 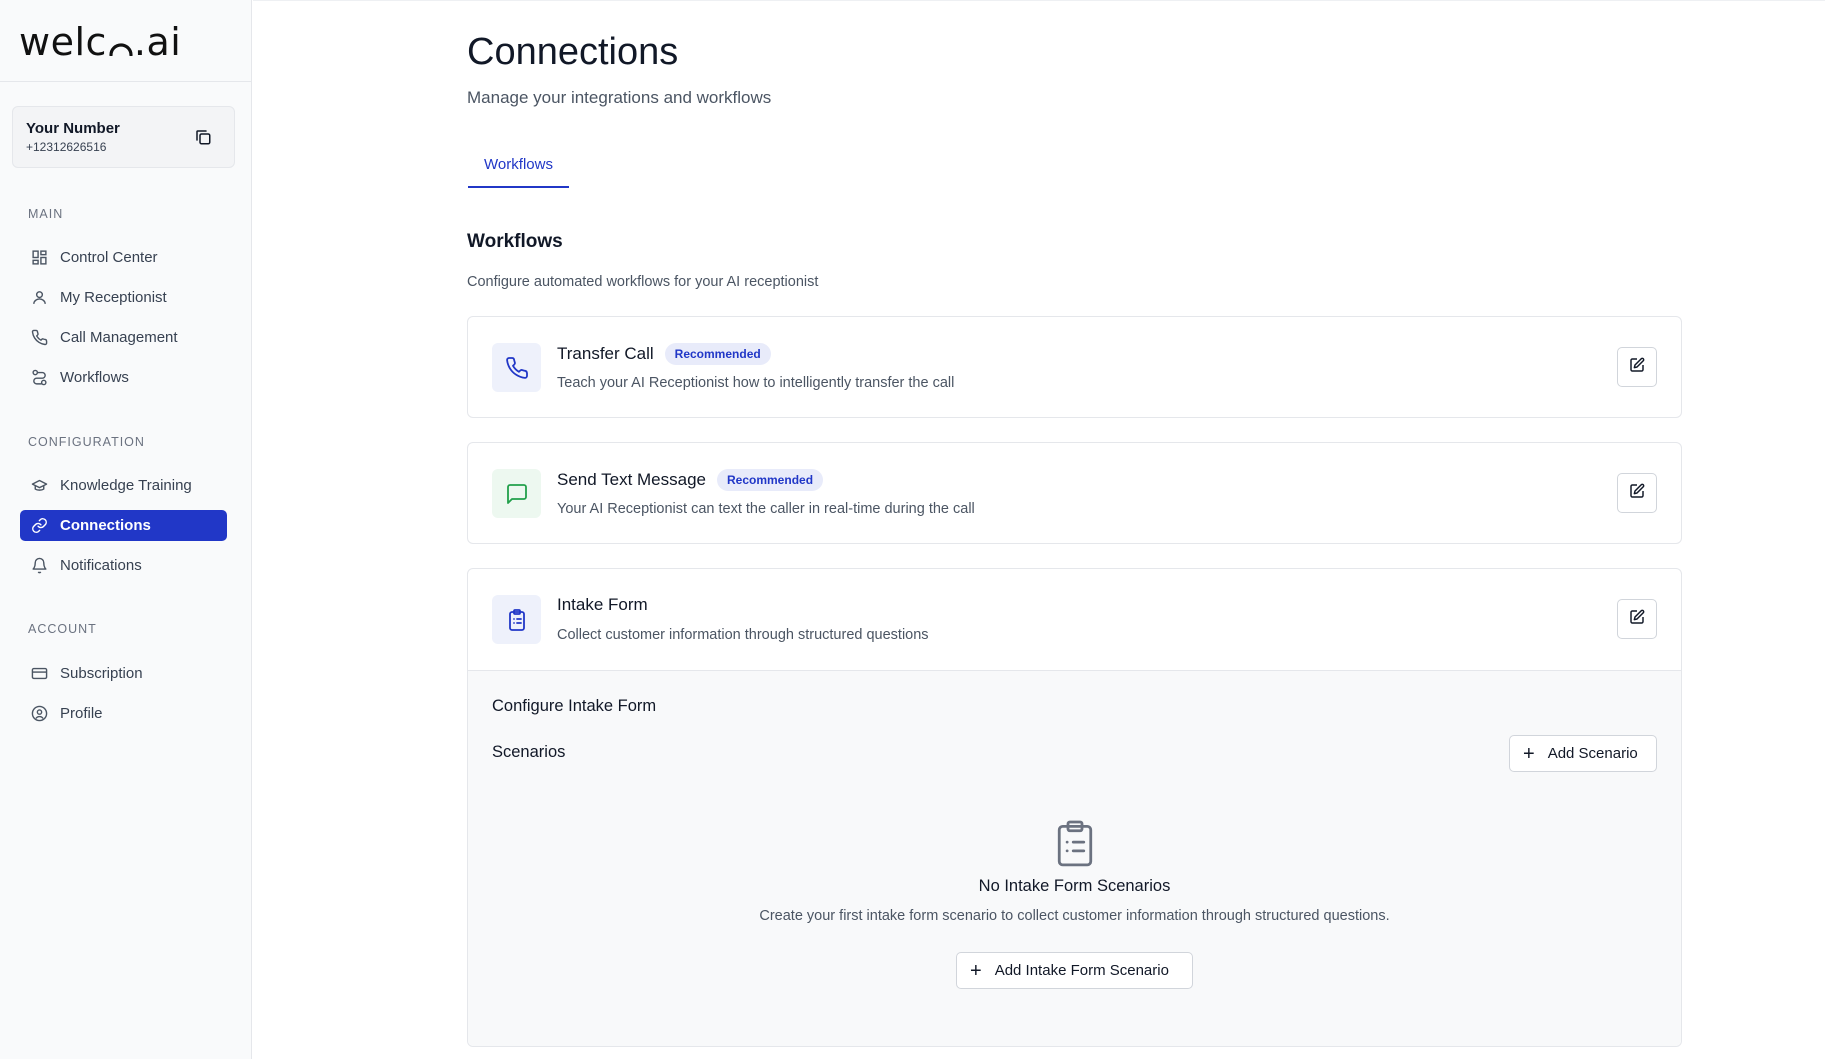 What do you see at coordinates (63, 42) in the screenshot?
I see `logo-text-left: welc` at bounding box center [63, 42].